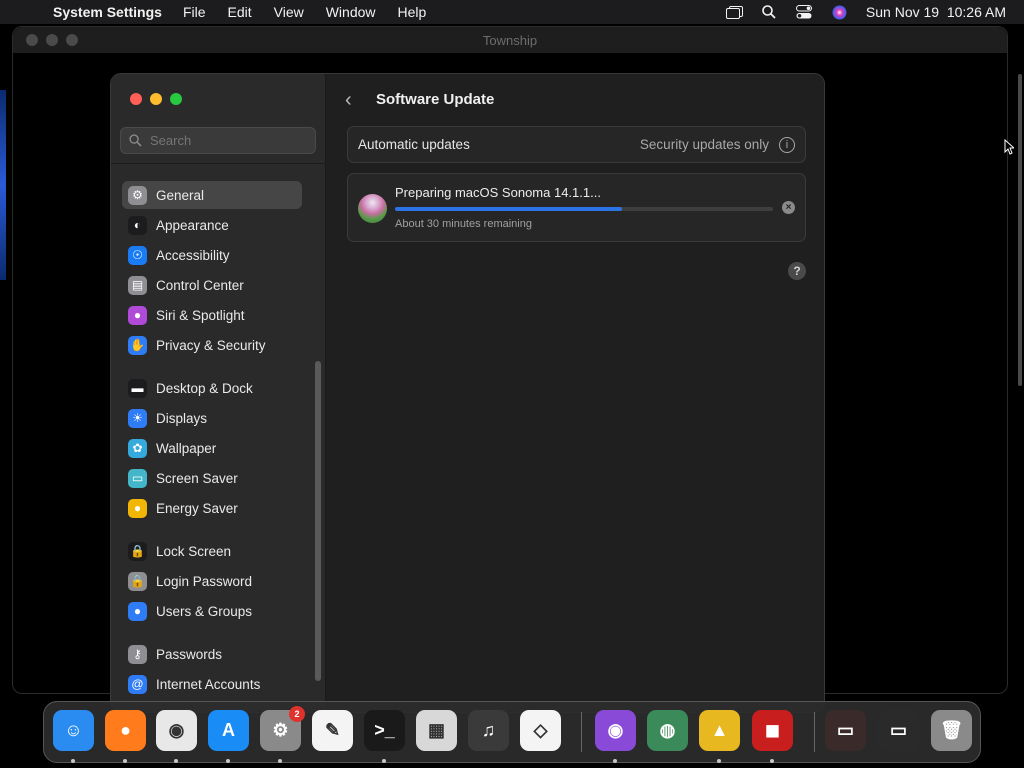 This screenshot has height=768, width=1024. Describe the element at coordinates (73, 730) in the screenshot. I see `finder-icon: ☺` at that location.